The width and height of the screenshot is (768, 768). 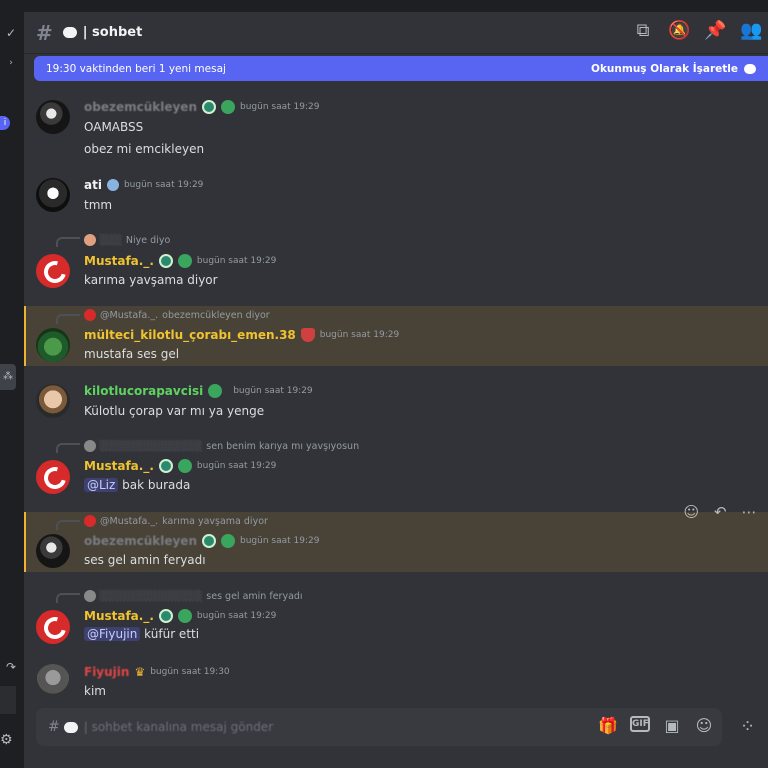 I want to click on sticker-icon: ▣, so click(x=672, y=725).